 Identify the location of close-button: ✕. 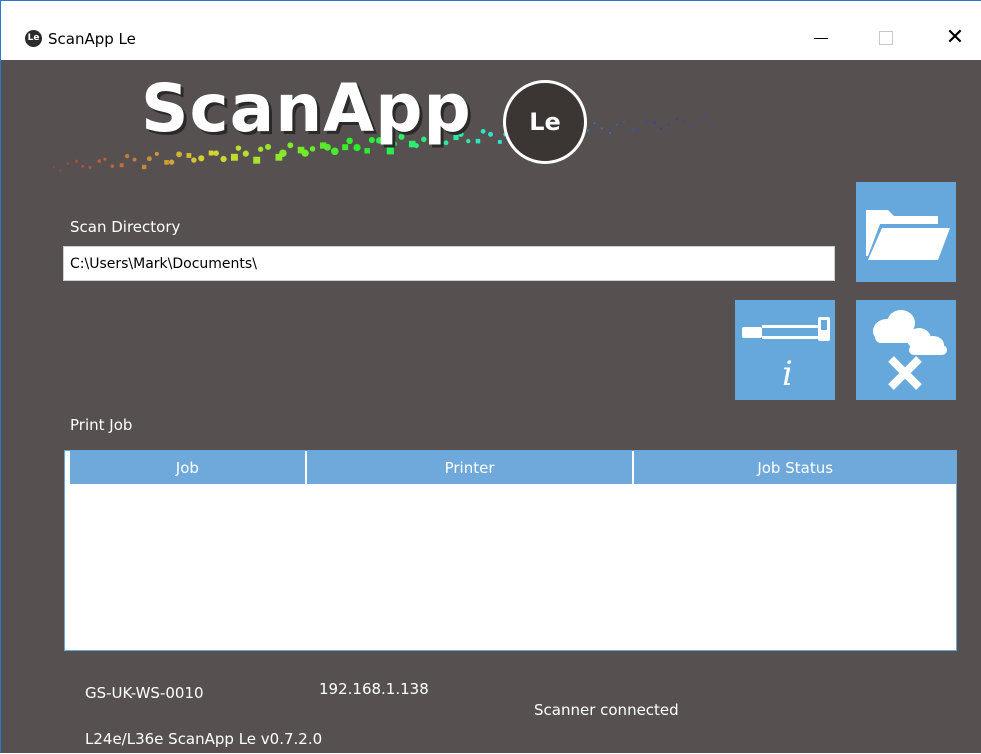
(955, 38).